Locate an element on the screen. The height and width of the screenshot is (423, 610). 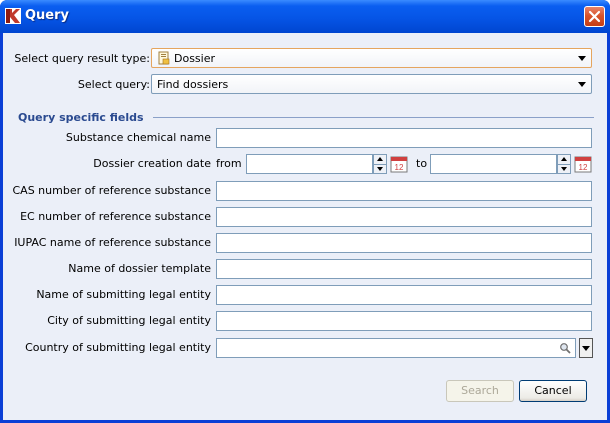
dossier-icon is located at coordinates (164, 58).